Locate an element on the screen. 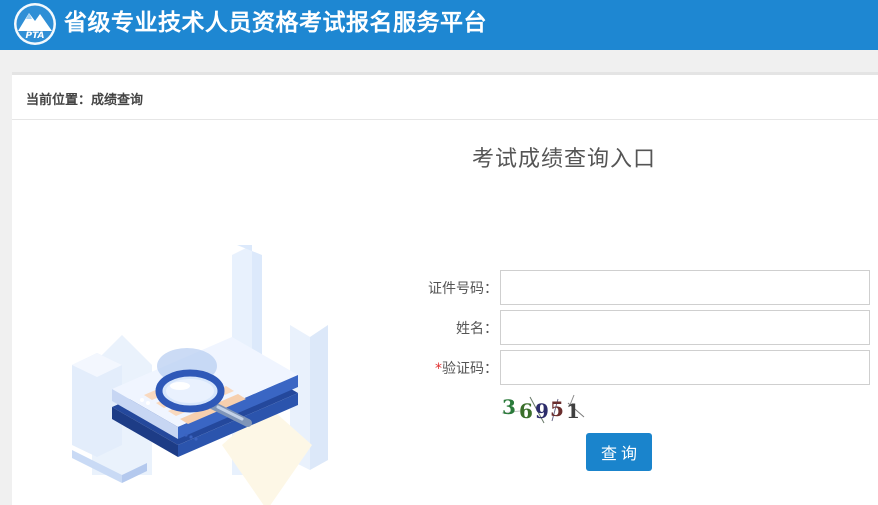  captcha-label: *验证码： is located at coordinates (466, 368).